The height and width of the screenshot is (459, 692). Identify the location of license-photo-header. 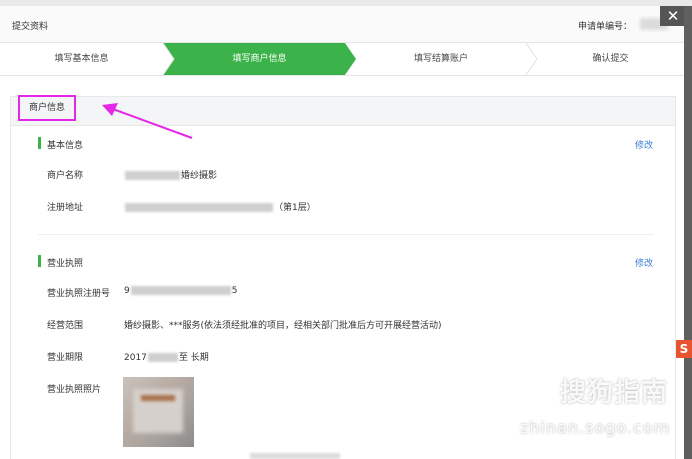
(158, 398).